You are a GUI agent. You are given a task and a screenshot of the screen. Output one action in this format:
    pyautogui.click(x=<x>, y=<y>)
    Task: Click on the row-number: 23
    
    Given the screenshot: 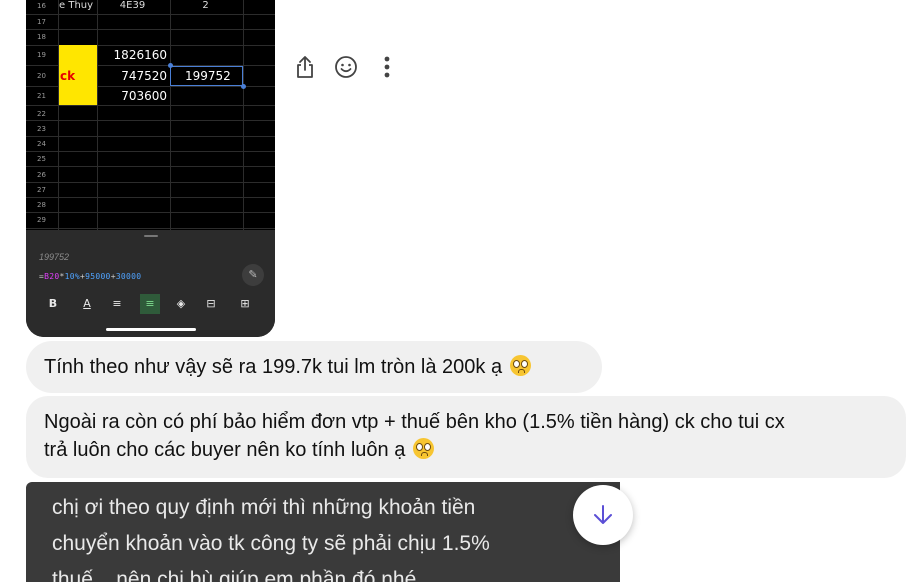 What is the action you would take?
    pyautogui.click(x=41, y=129)
    